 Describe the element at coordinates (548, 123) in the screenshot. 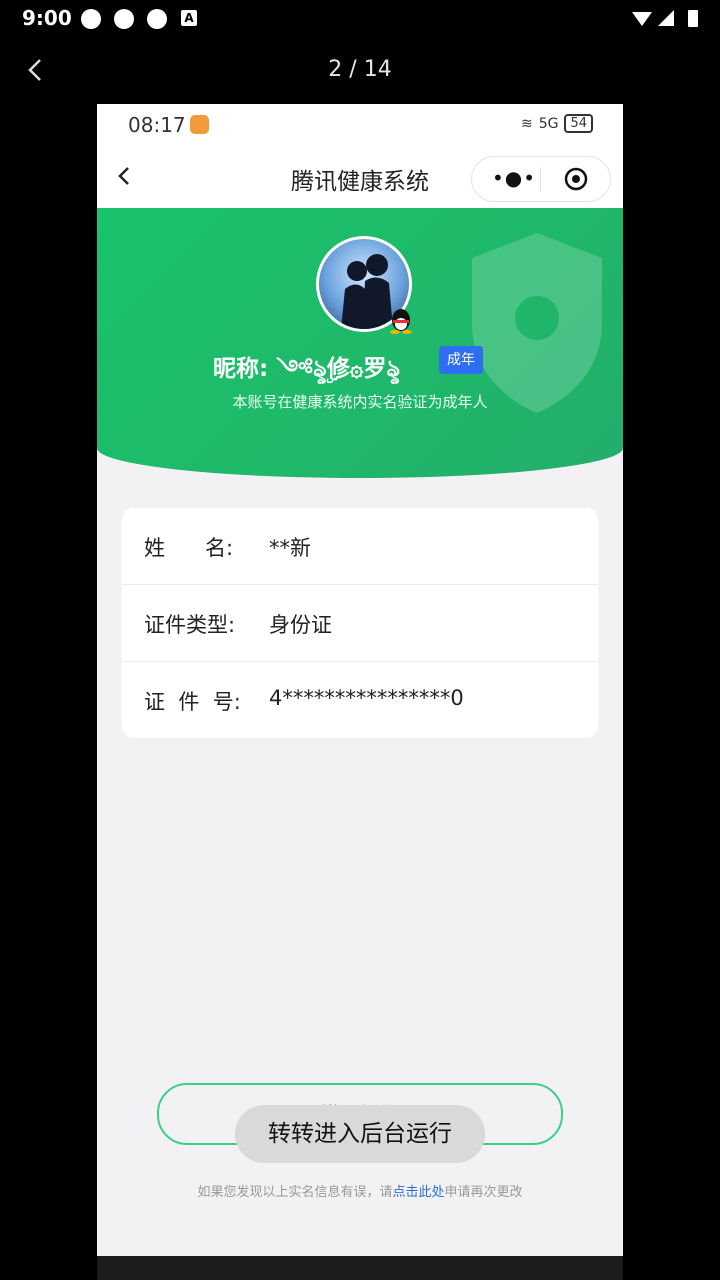

I see `network-label: 5G` at that location.